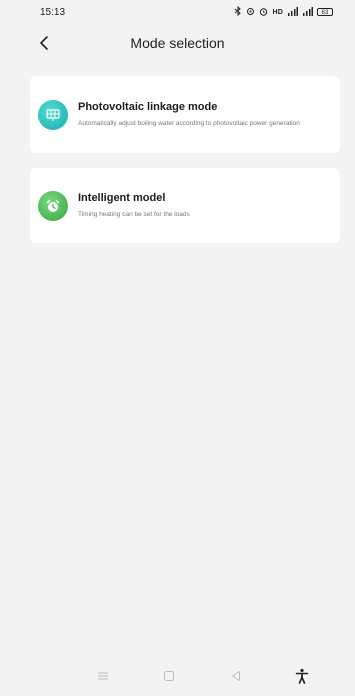  I want to click on battery-icon: 63, so click(325, 12).